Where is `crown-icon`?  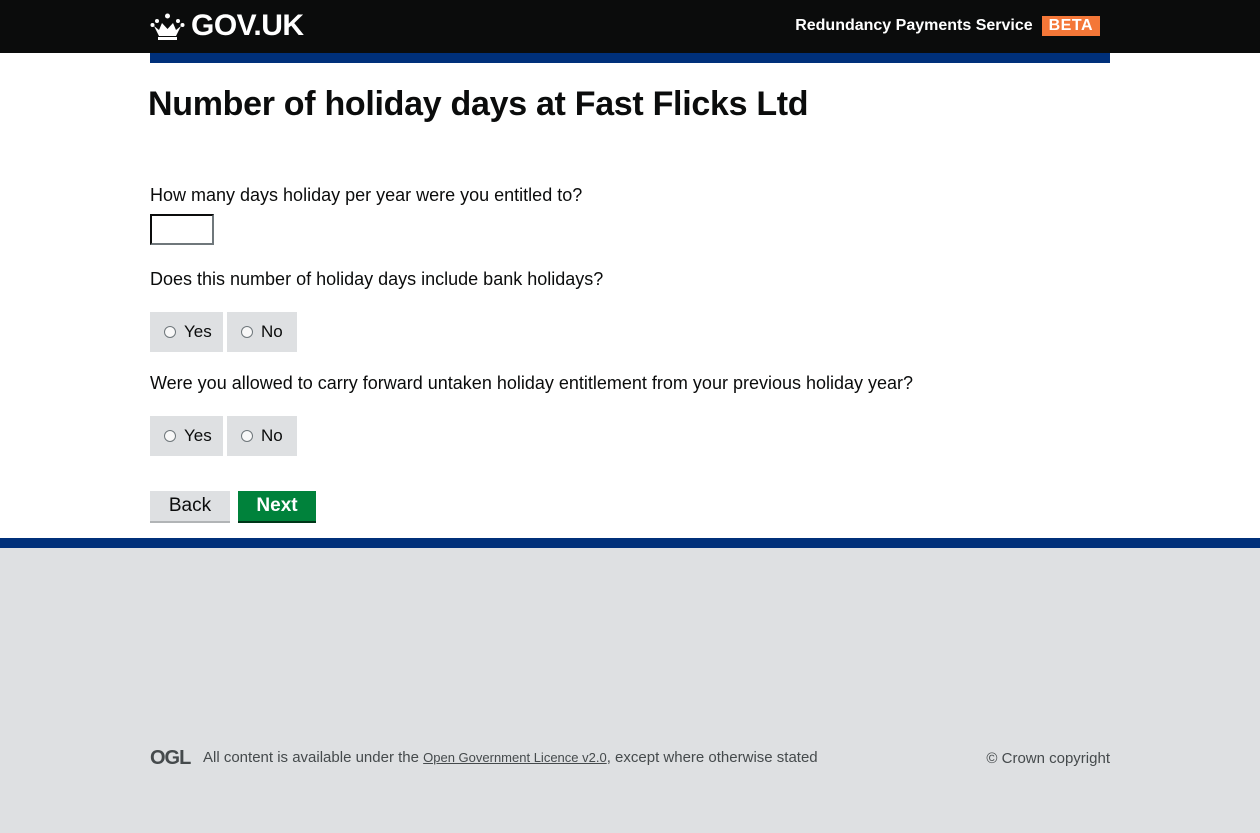
crown-icon is located at coordinates (167, 26).